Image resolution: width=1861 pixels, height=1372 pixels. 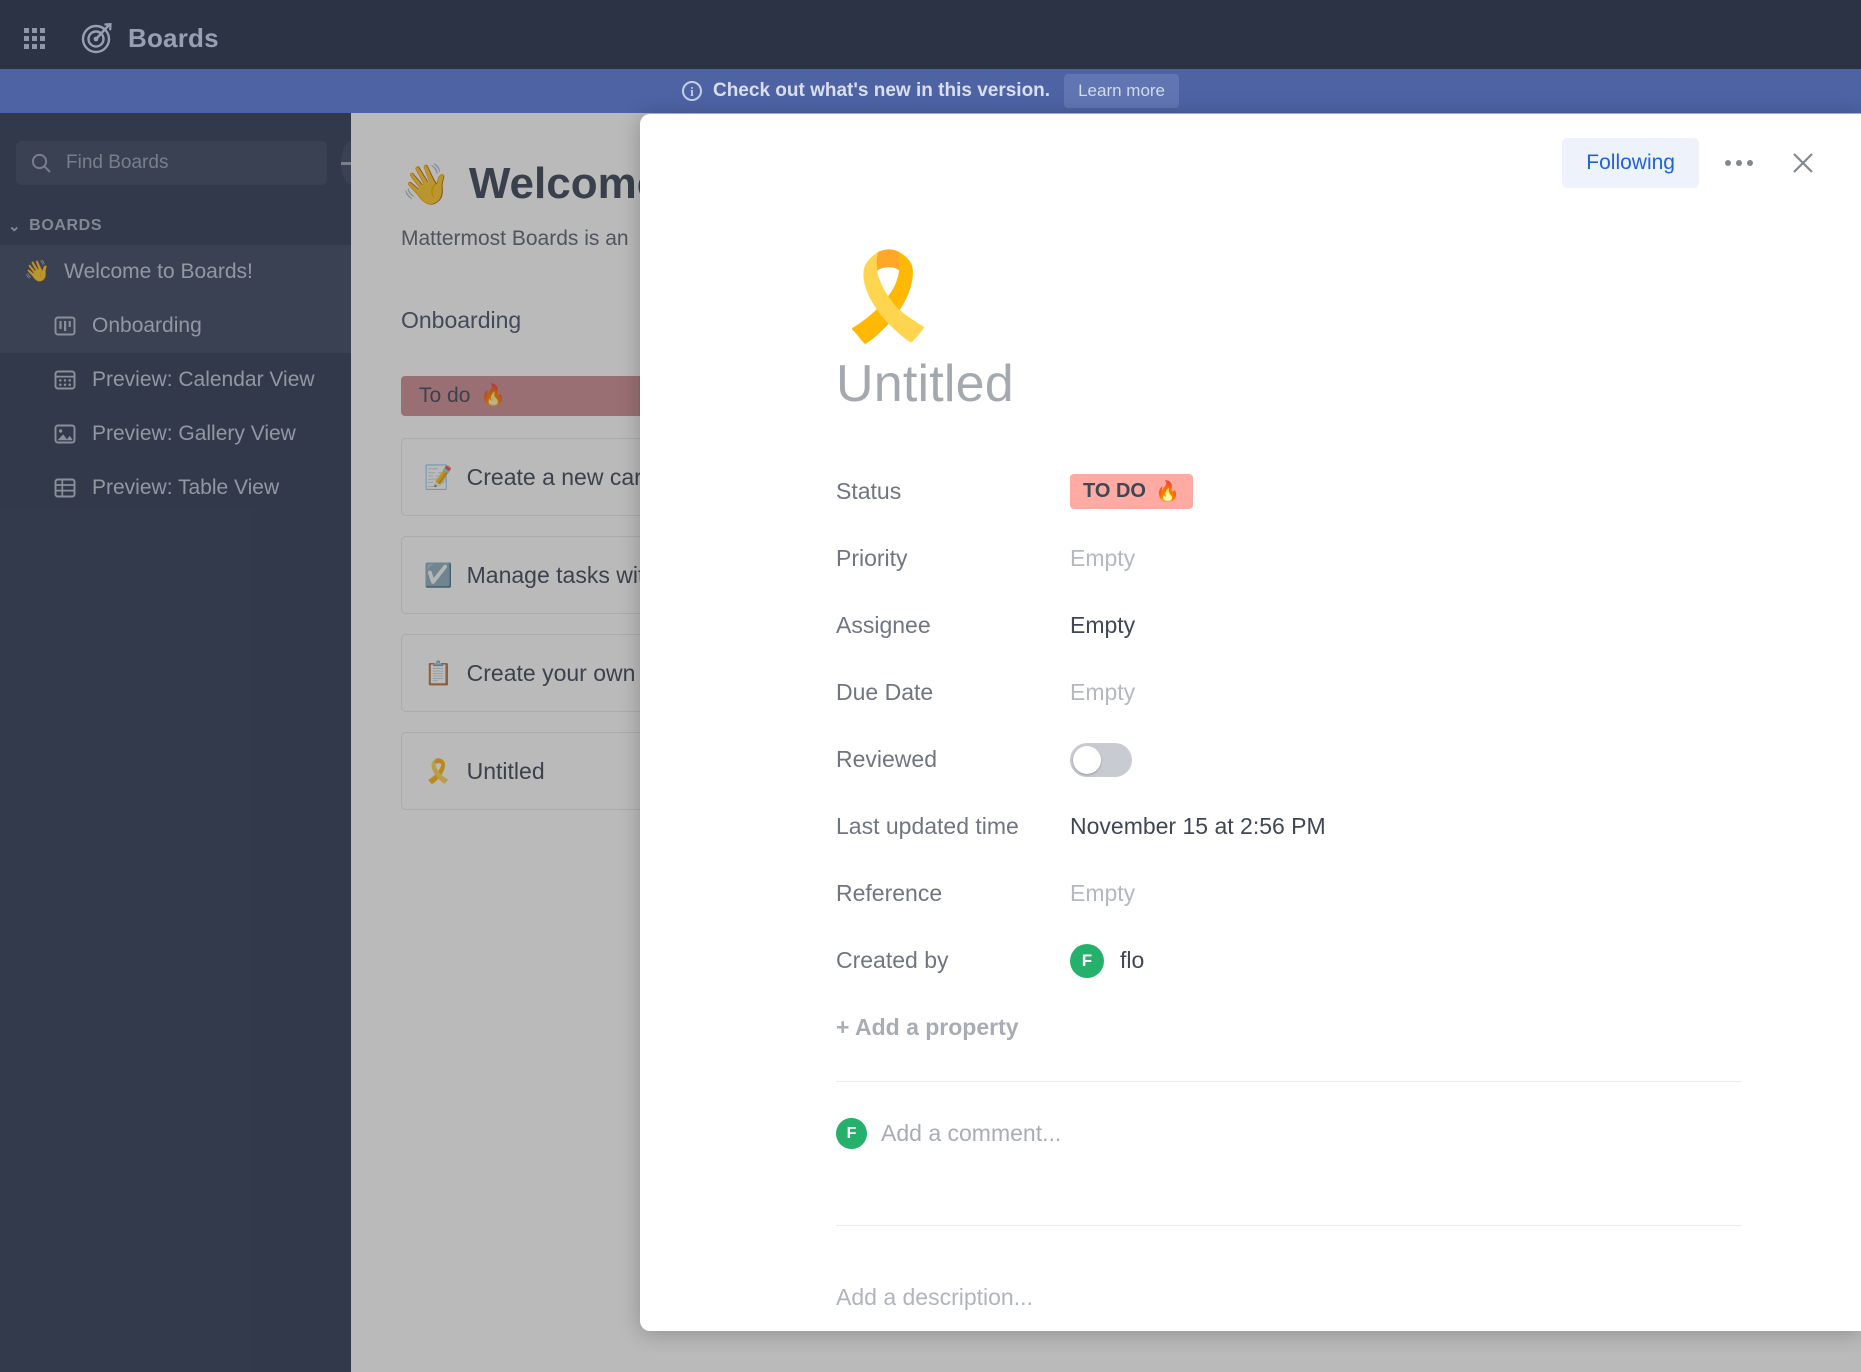 I want to click on property-value: F flo, so click(x=1107, y=960).